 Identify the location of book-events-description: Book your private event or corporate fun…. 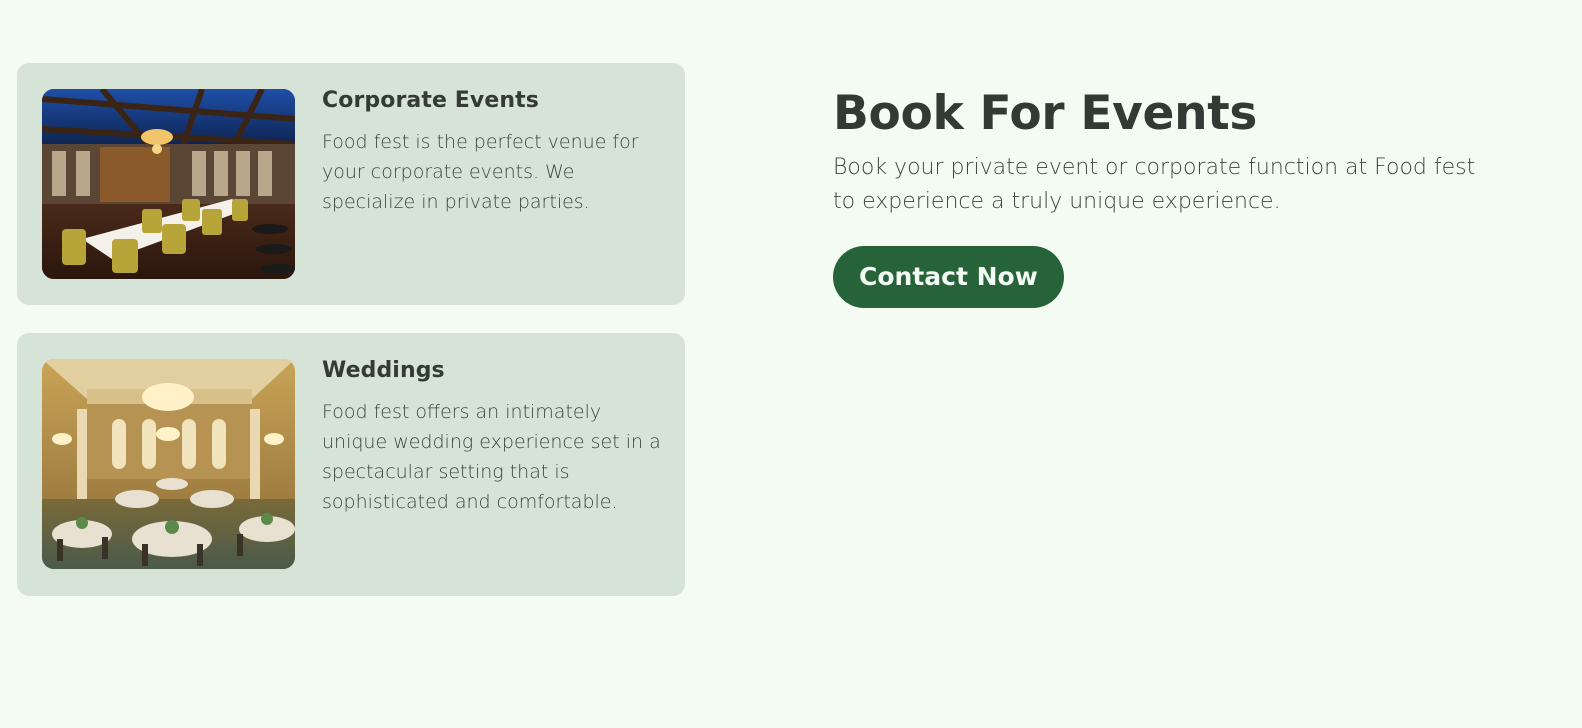
(1154, 184).